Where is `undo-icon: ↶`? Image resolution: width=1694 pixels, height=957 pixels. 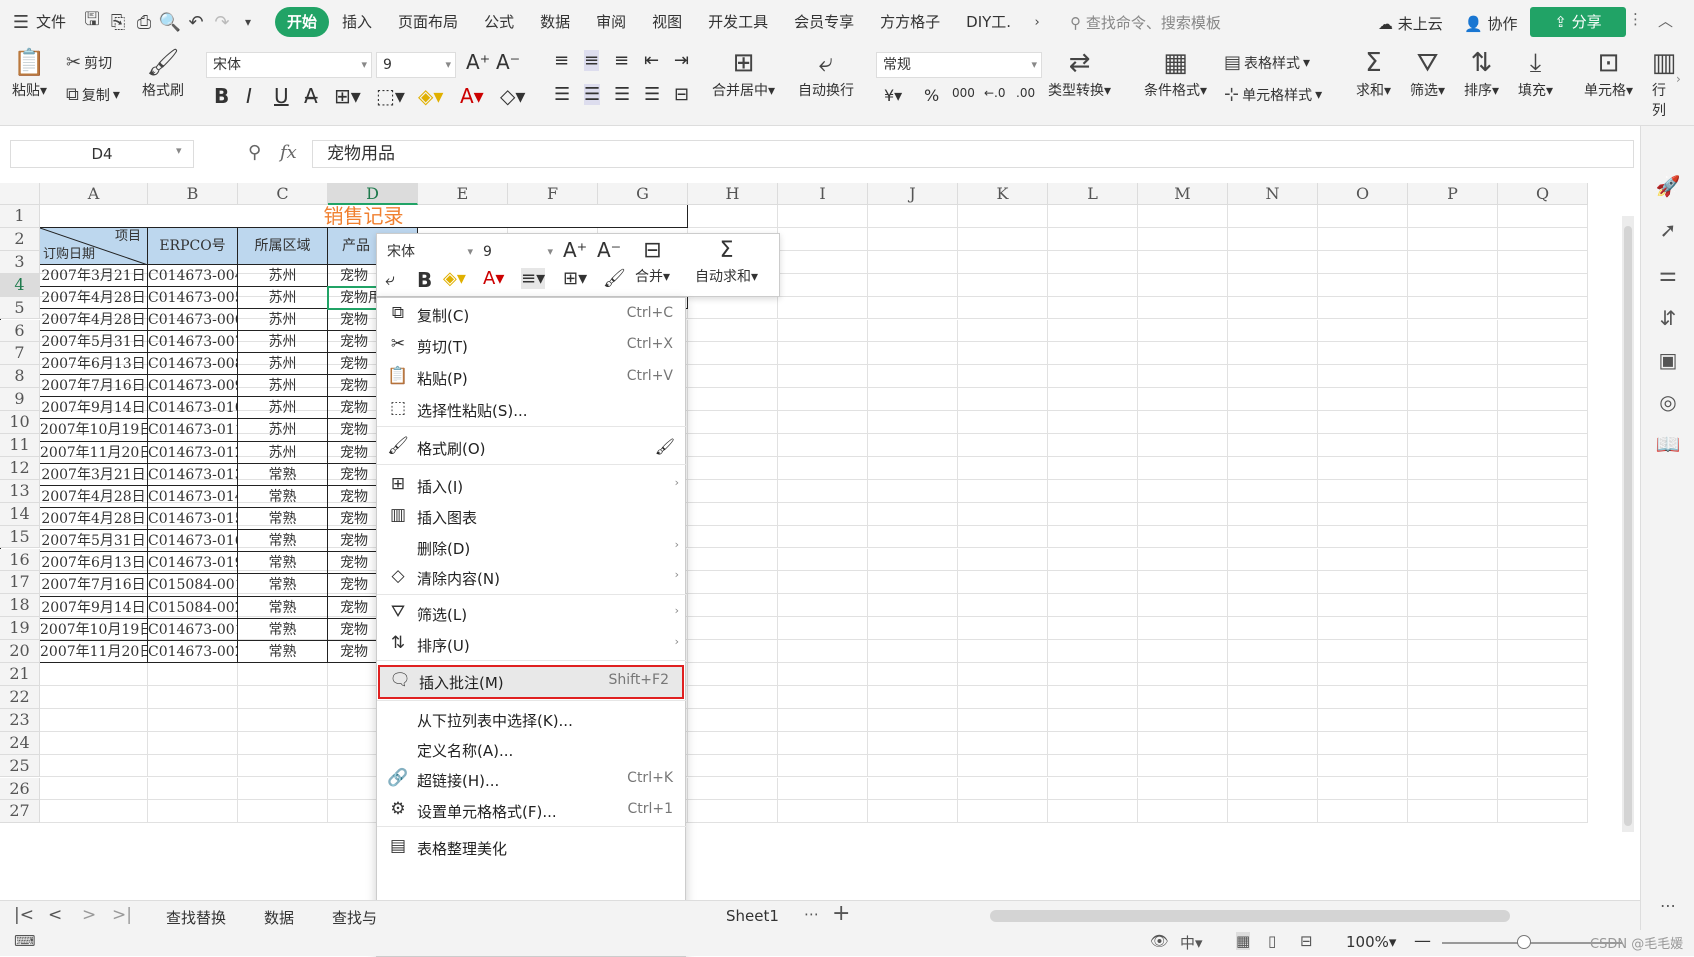 undo-icon: ↶ is located at coordinates (196, 22).